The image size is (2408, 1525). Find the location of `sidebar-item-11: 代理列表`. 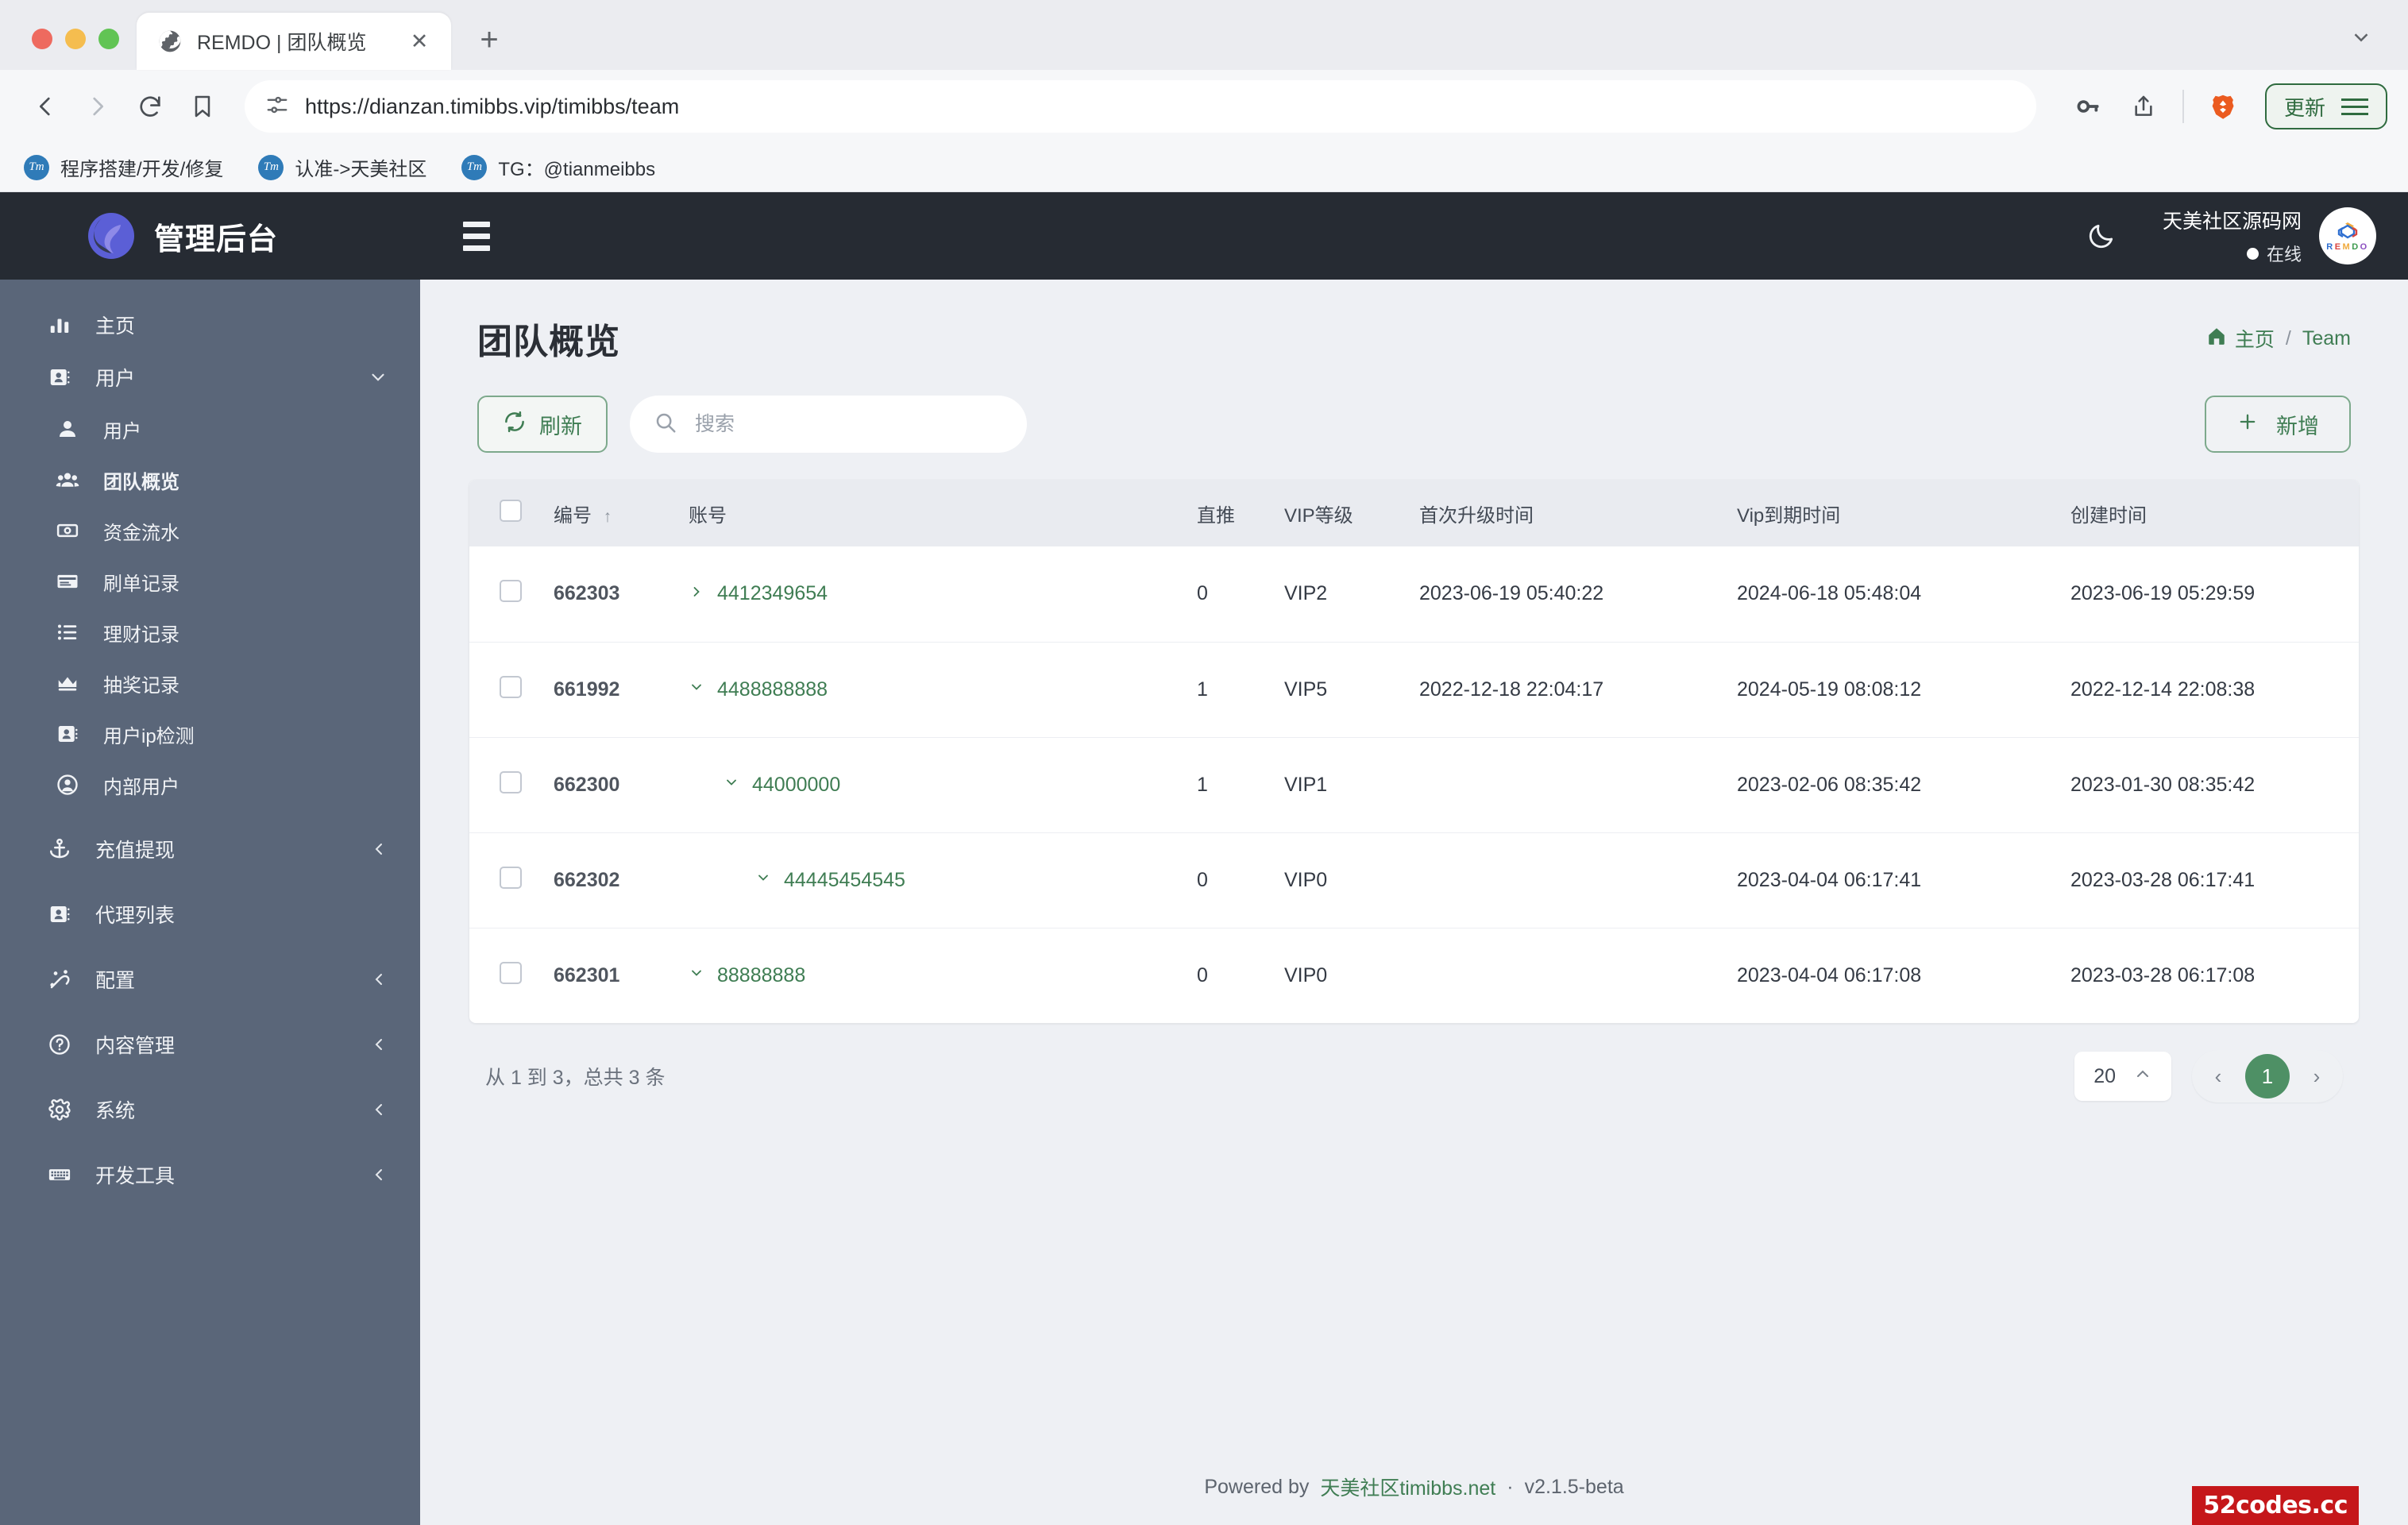

sidebar-item-11: 代理列表 is located at coordinates (210, 914).